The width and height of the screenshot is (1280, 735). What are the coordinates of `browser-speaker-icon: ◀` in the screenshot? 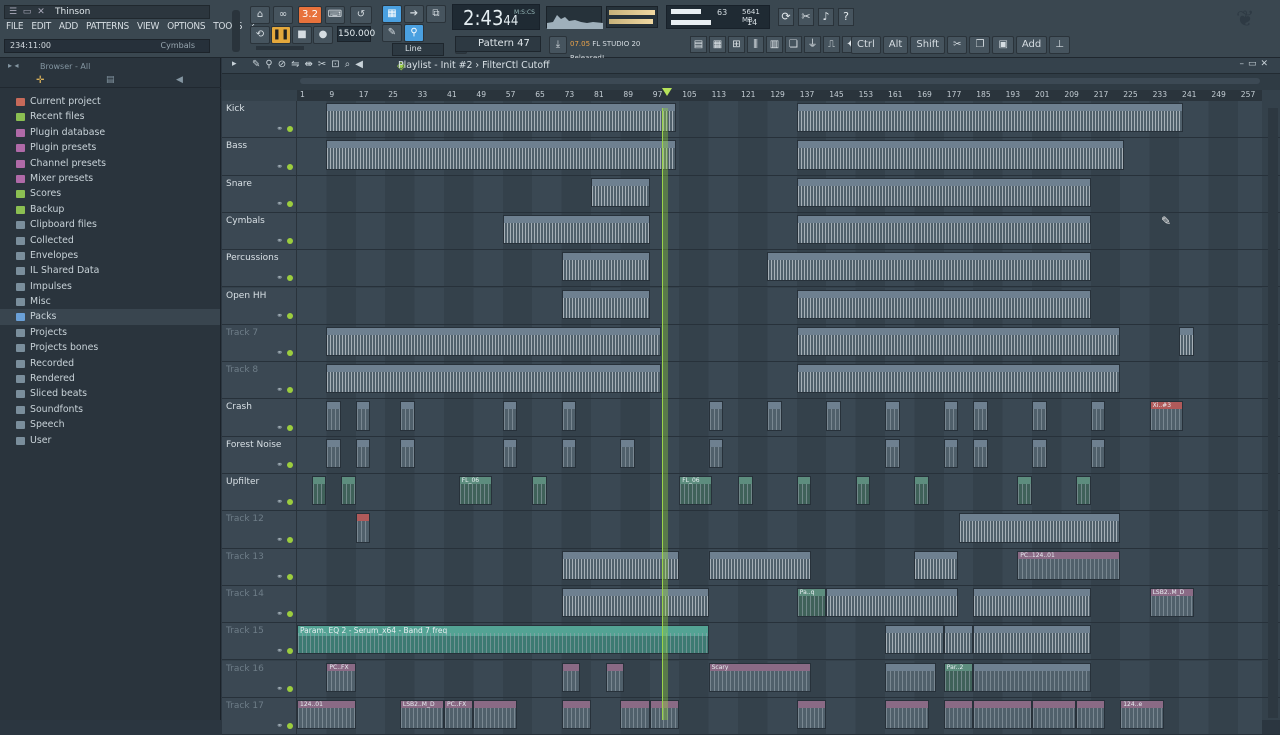 It's located at (179, 80).